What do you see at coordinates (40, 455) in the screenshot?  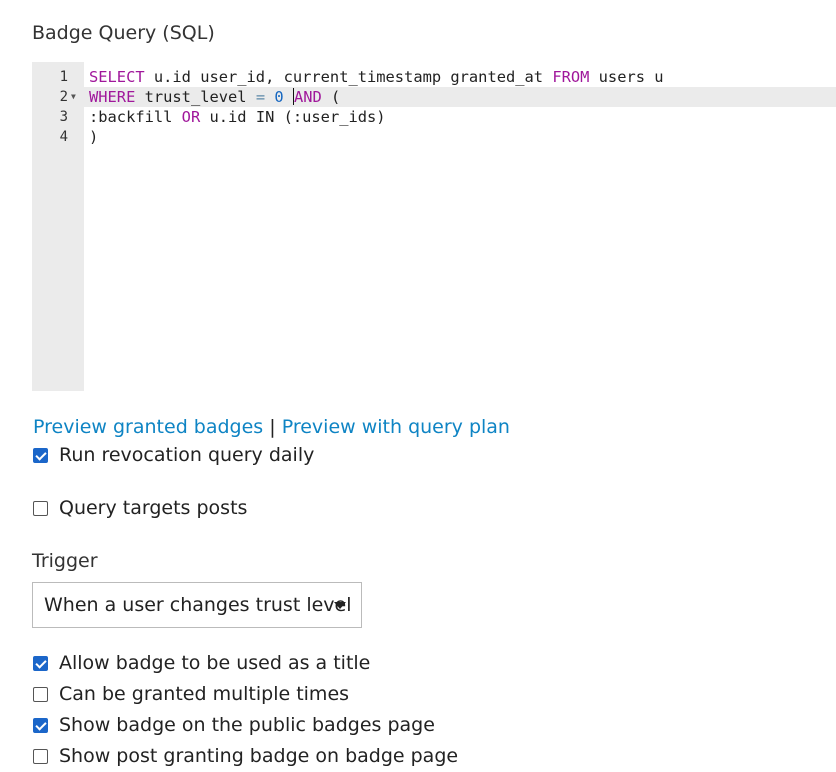 I see `revocation-checkbox` at bounding box center [40, 455].